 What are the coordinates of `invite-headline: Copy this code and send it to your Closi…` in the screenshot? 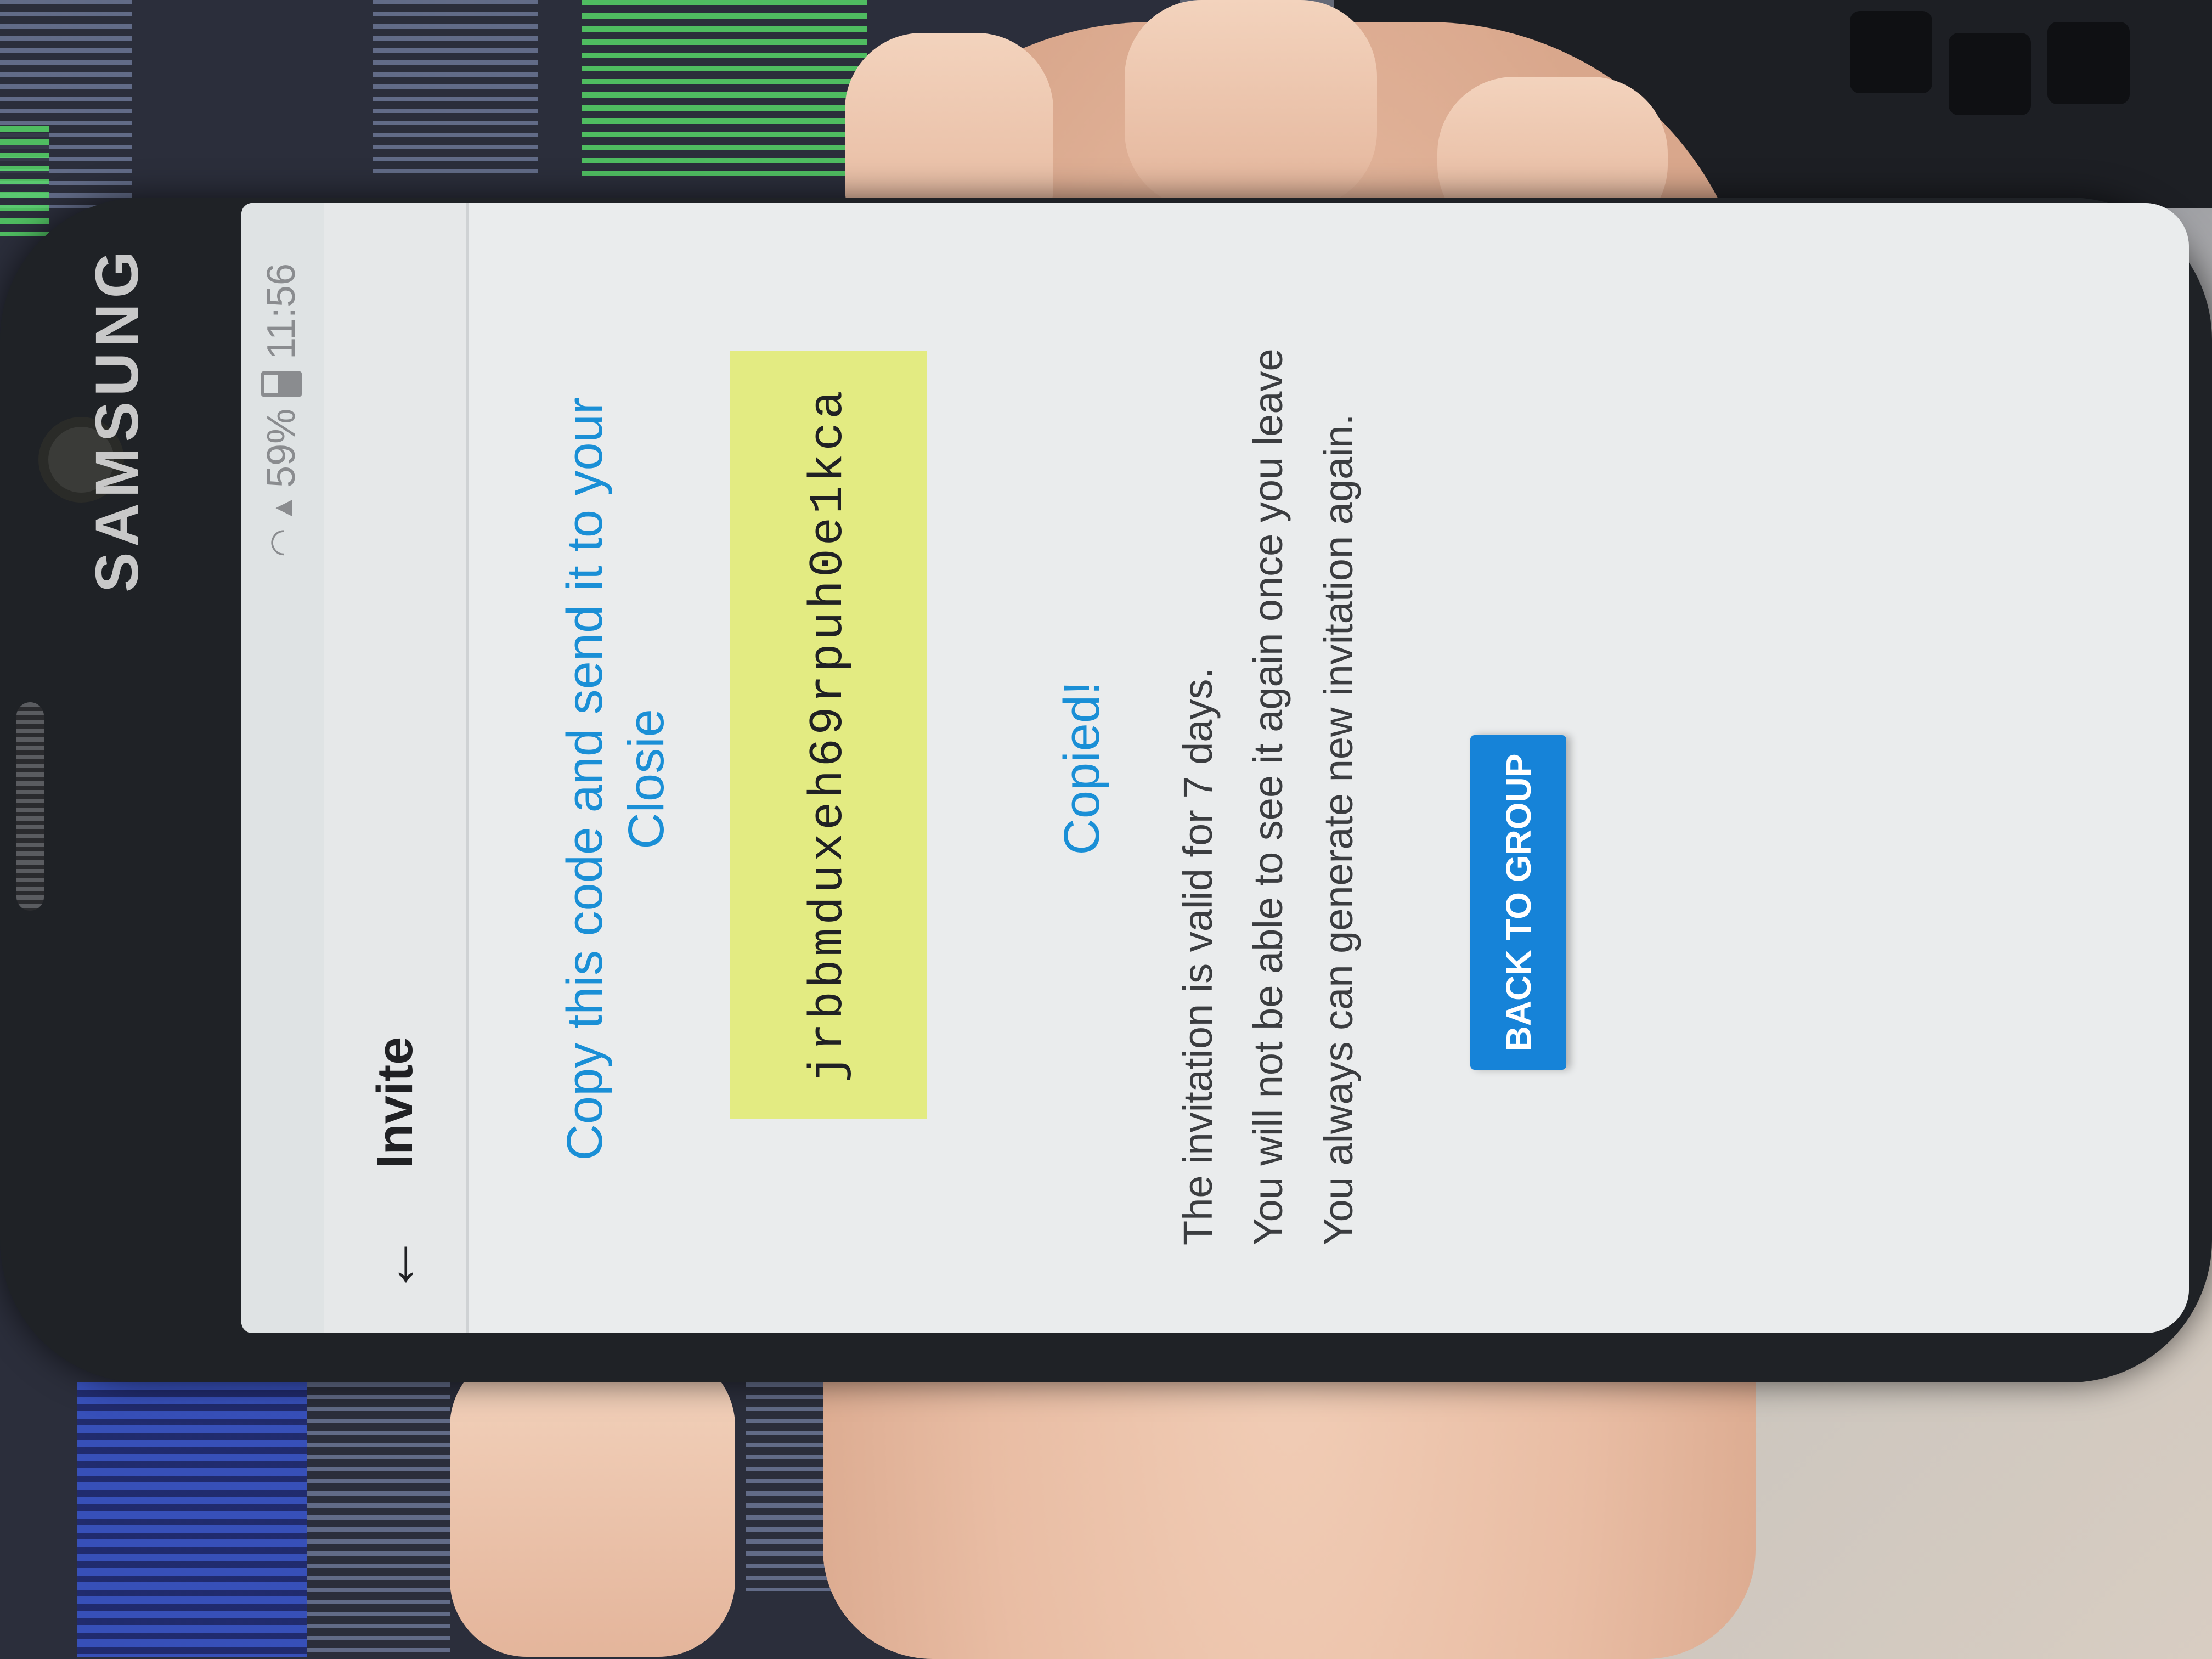 It's located at (615, 779).